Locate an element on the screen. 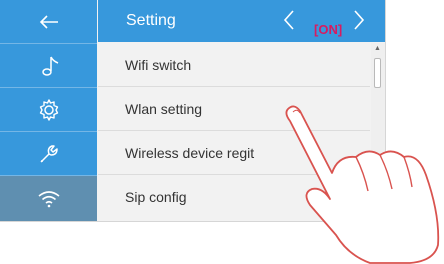  sound-settings-button is located at coordinates (48, 66).